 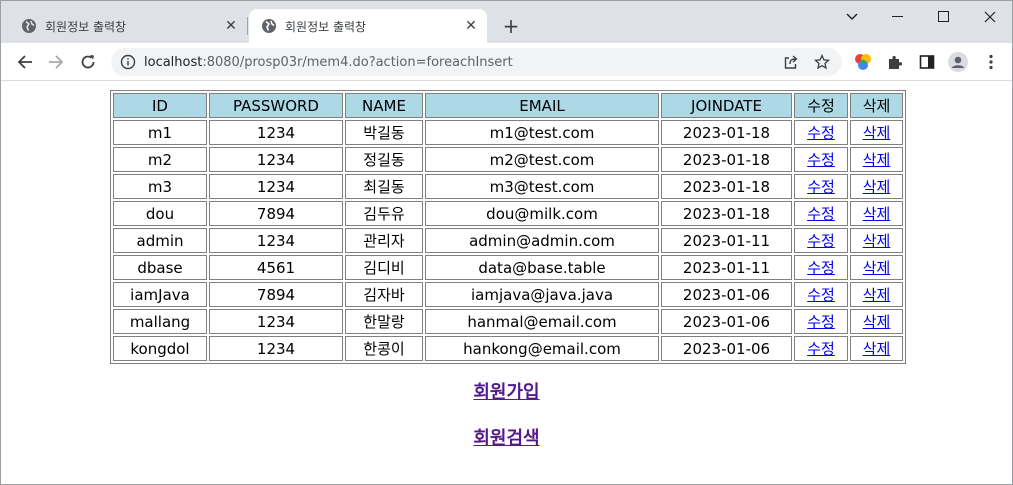 What do you see at coordinates (128, 62) in the screenshot?
I see `info-icon` at bounding box center [128, 62].